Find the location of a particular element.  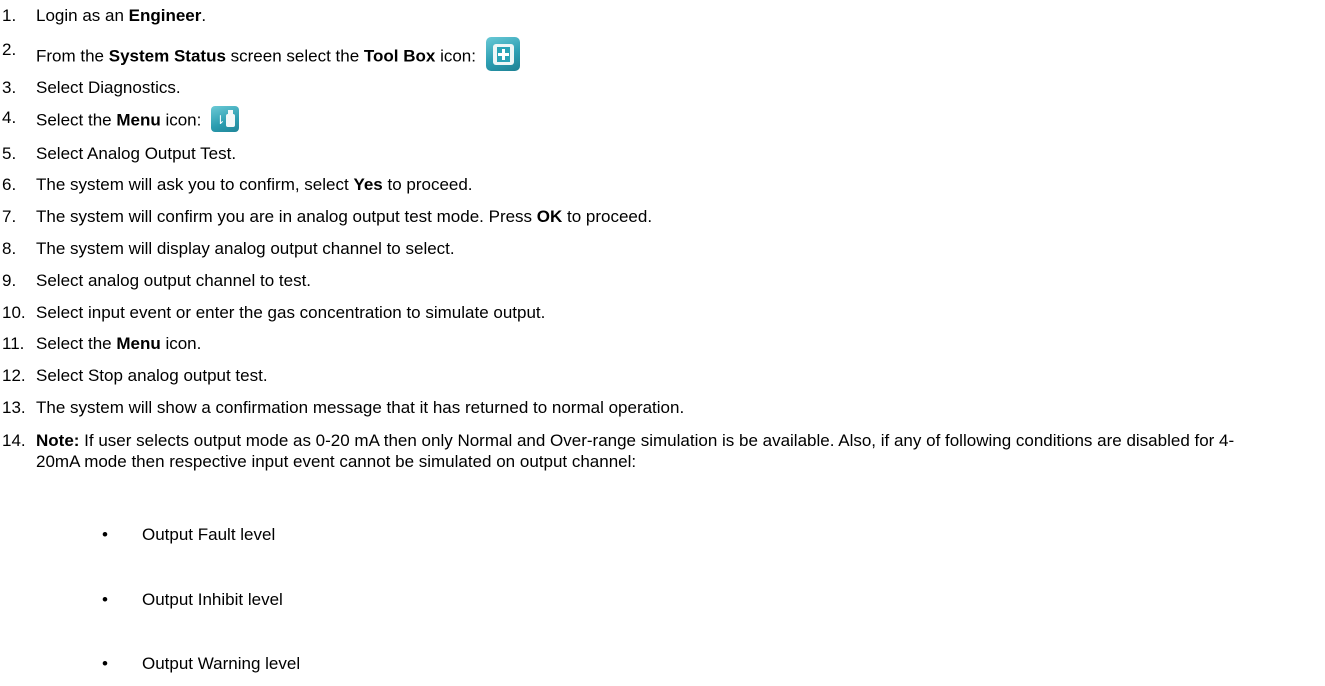

step-text: Select the Menu icon. is located at coordinates (119, 343).